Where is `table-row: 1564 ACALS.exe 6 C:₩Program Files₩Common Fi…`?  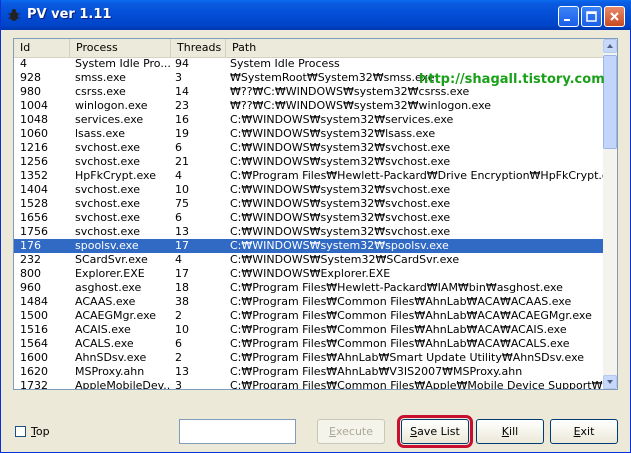
table-row: 1564 ACALS.exe 6 C:₩Program Files₩Common Fi… is located at coordinates (308, 344).